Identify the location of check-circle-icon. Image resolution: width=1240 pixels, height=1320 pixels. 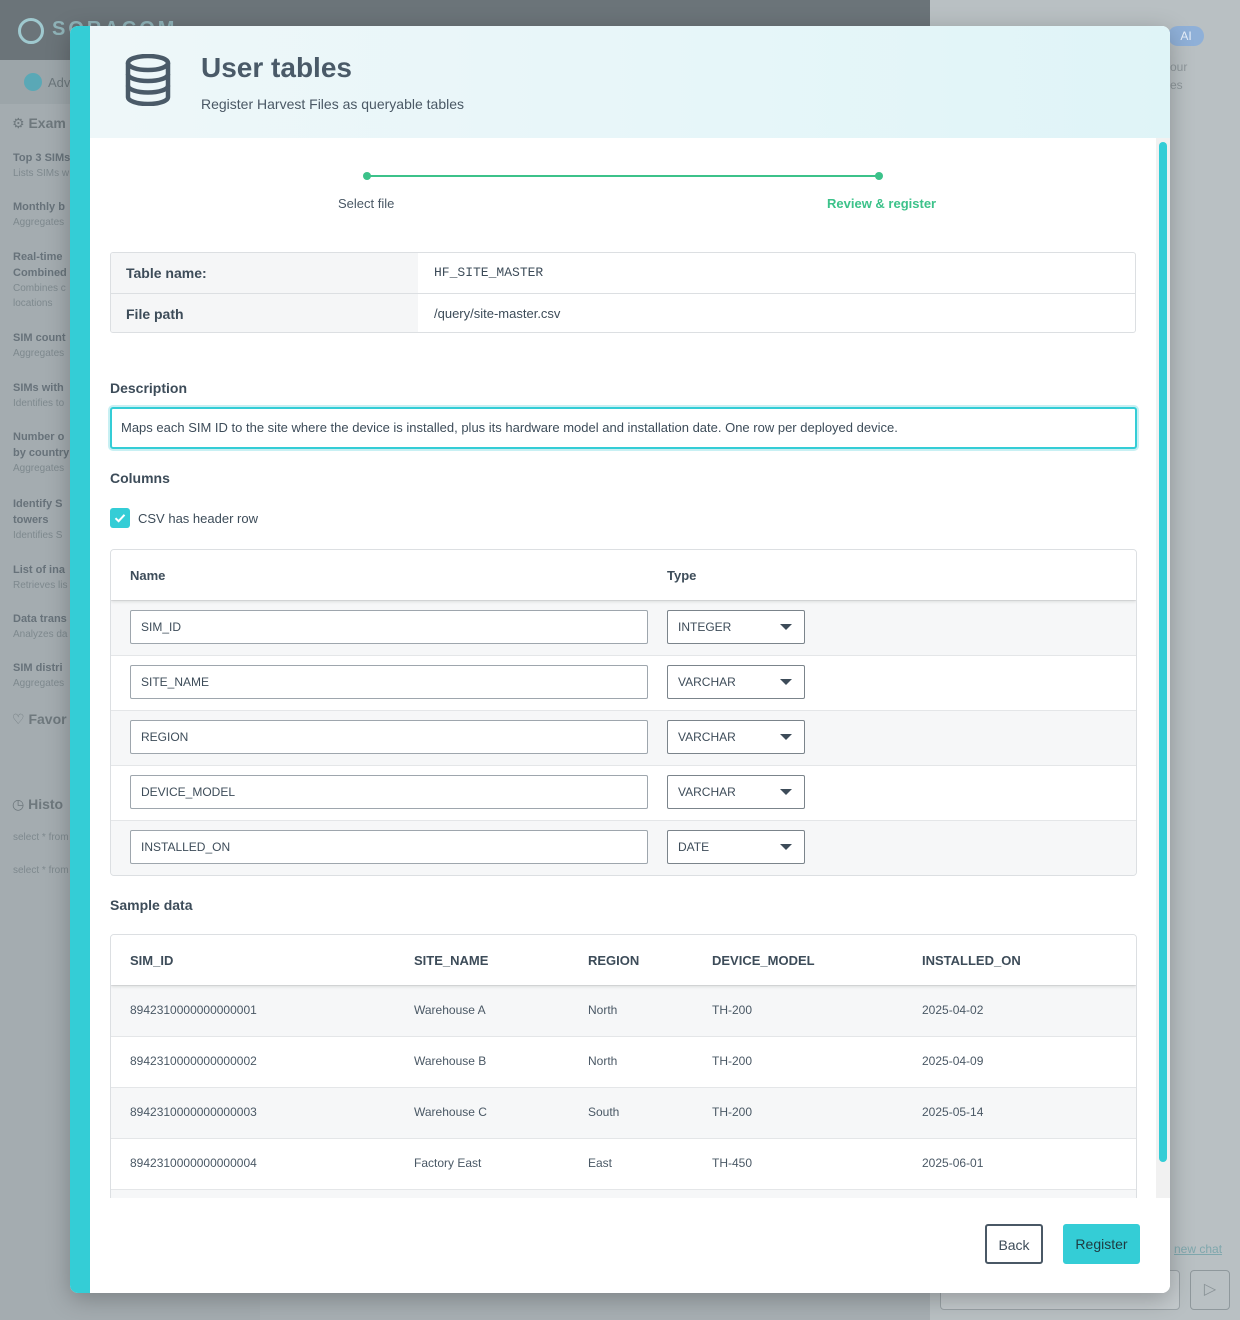
(33, 82).